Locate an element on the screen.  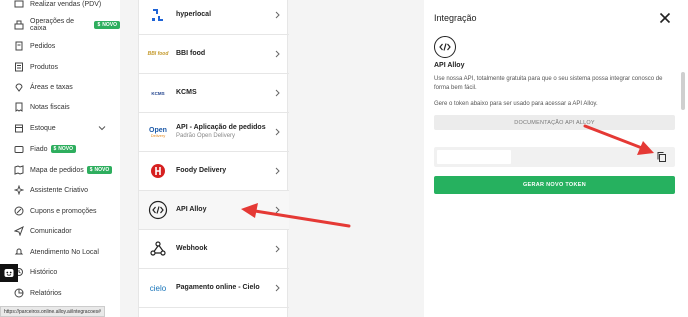
token-field is located at coordinates (474, 157).